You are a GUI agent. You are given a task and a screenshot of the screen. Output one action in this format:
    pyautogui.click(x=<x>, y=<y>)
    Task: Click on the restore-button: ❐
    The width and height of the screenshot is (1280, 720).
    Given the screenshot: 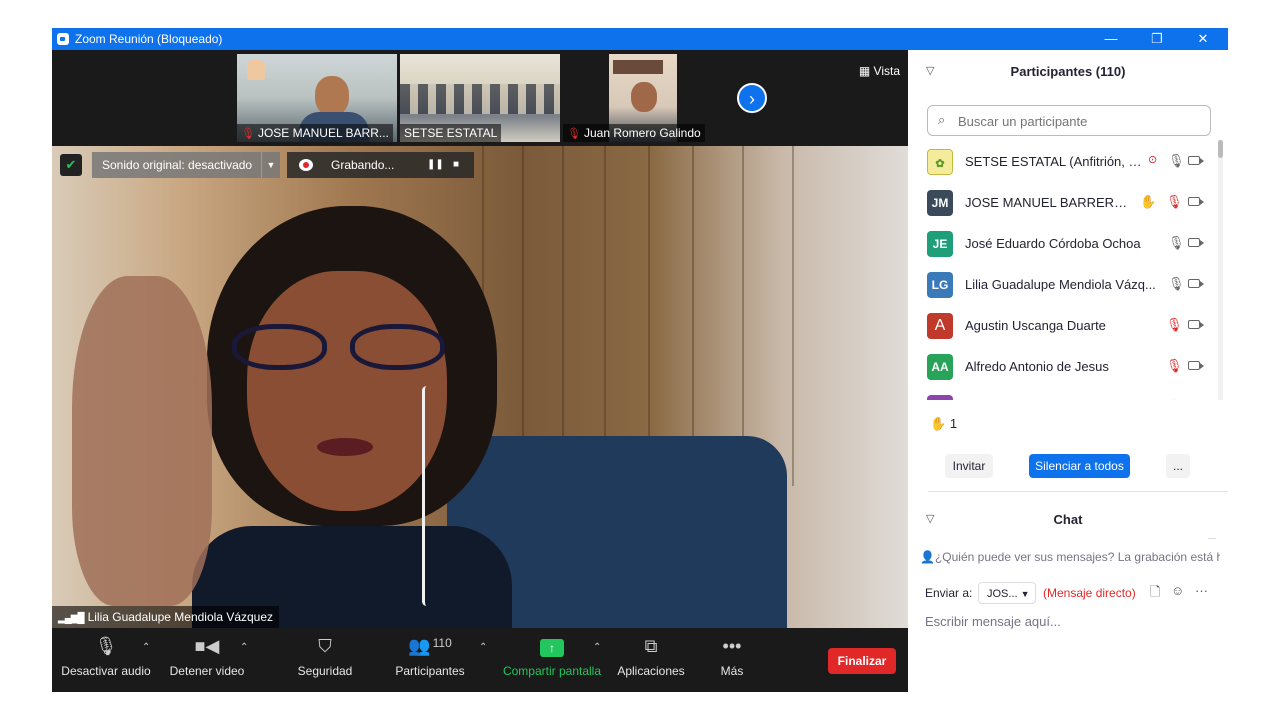 What is the action you would take?
    pyautogui.click(x=1157, y=39)
    